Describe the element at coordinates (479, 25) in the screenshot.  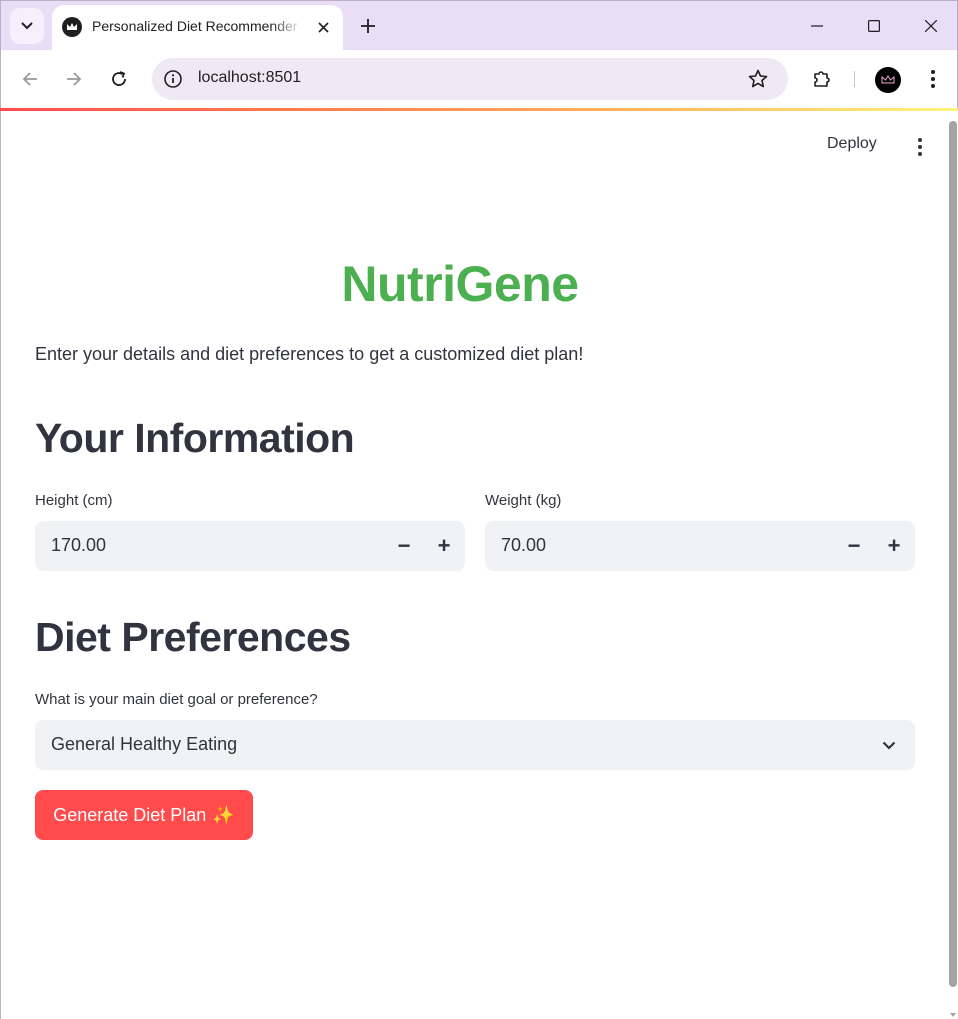
I see `browser-tab-strip: Personalized Diet Recommender` at that location.